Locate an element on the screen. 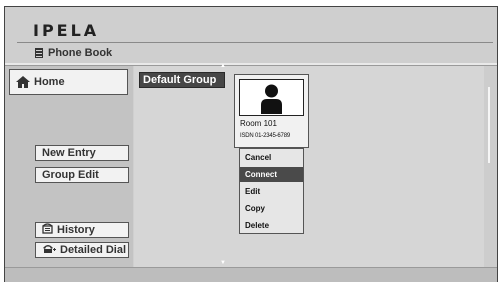 The width and height of the screenshot is (502, 285). group-edit-button: Group Edit is located at coordinates (82, 175).